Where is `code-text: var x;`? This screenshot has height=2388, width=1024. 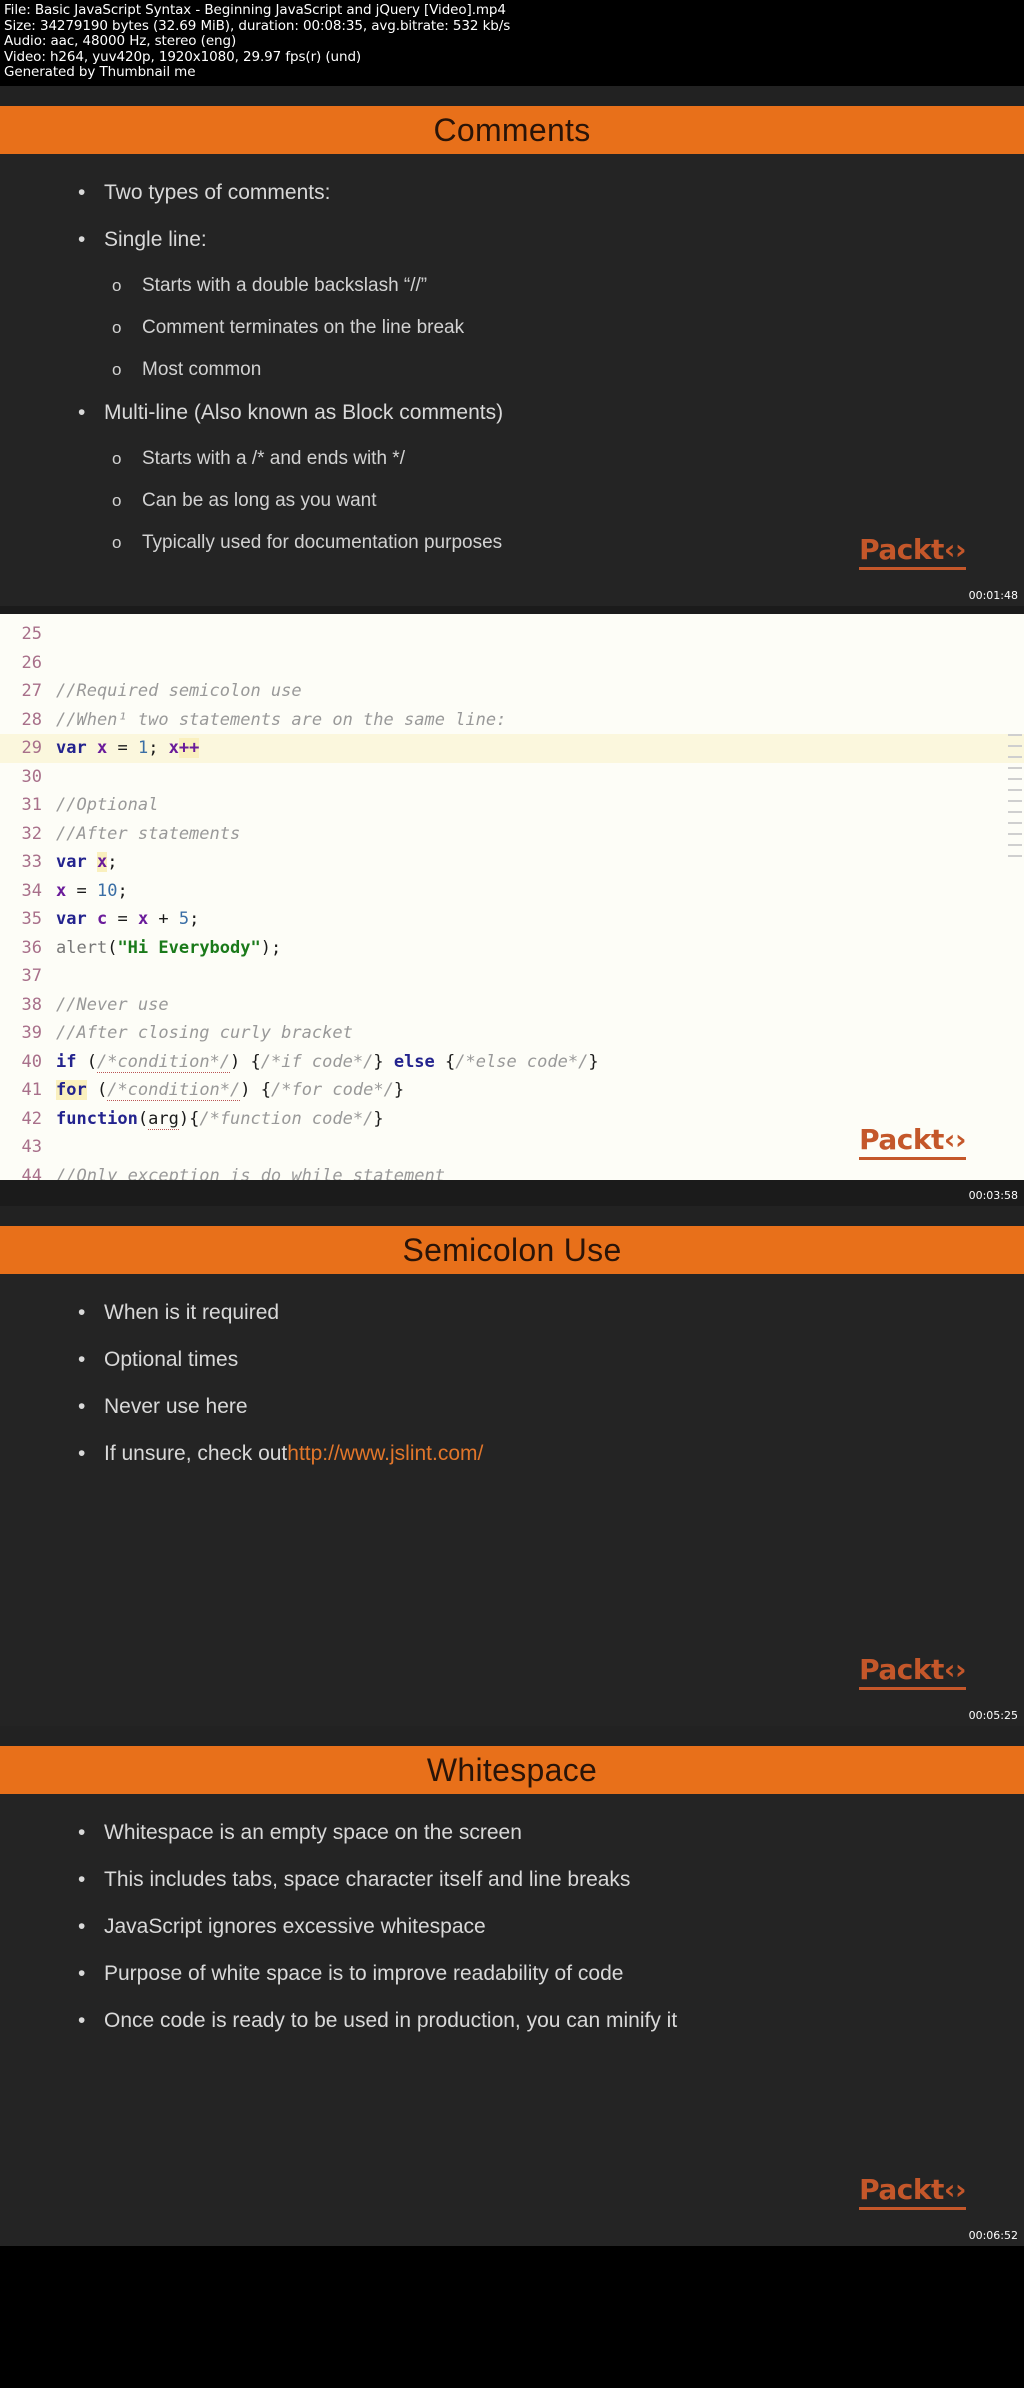 code-text: var x; is located at coordinates (86, 862).